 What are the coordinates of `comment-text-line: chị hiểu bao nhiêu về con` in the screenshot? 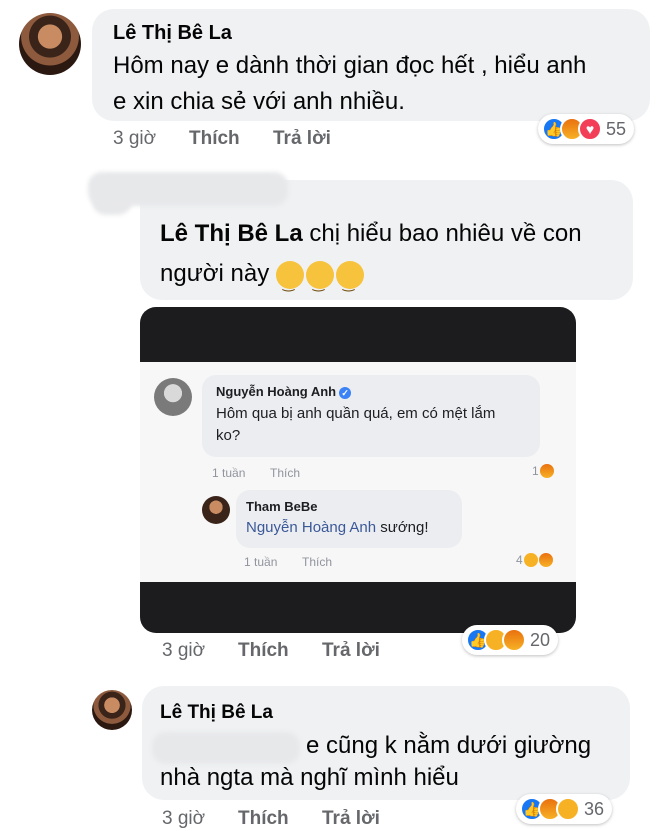 It's located at (445, 233).